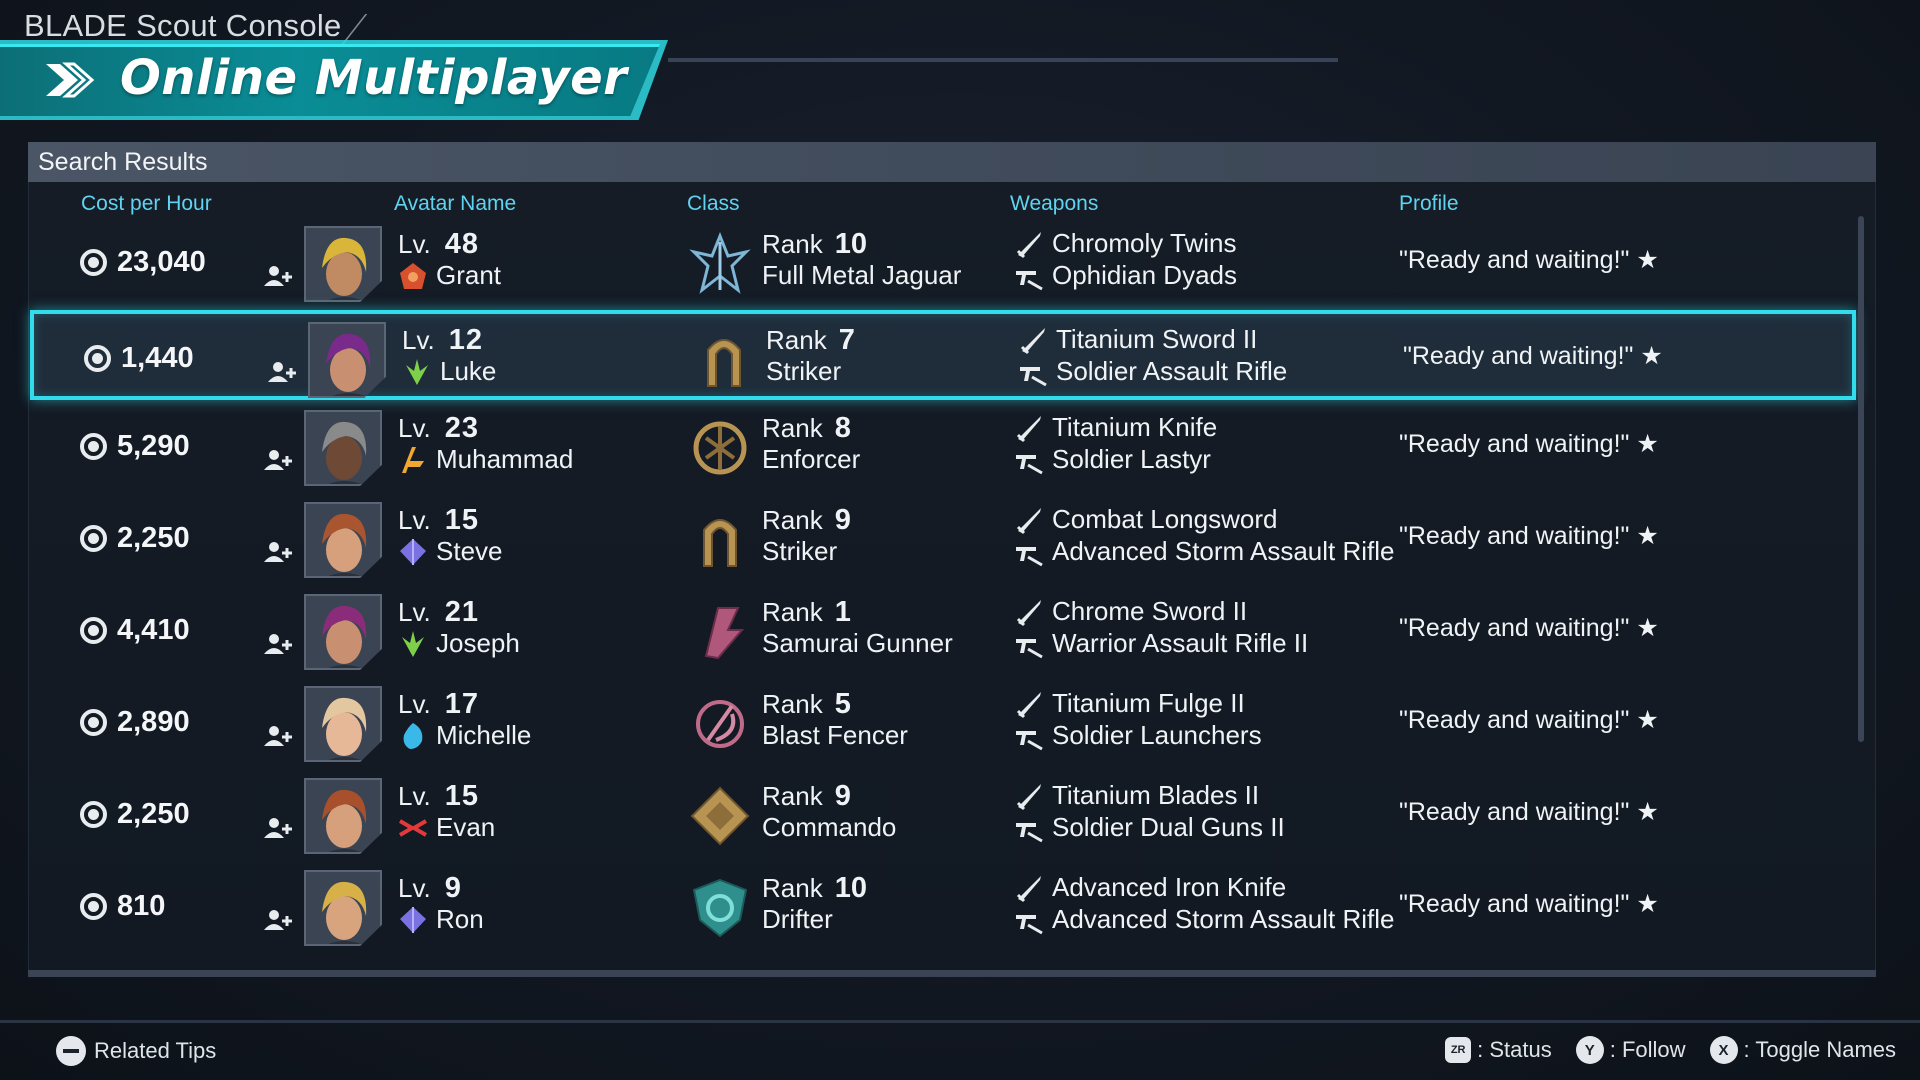  What do you see at coordinates (1589, 1050) in the screenshot?
I see `y-button-icon: Y` at bounding box center [1589, 1050].